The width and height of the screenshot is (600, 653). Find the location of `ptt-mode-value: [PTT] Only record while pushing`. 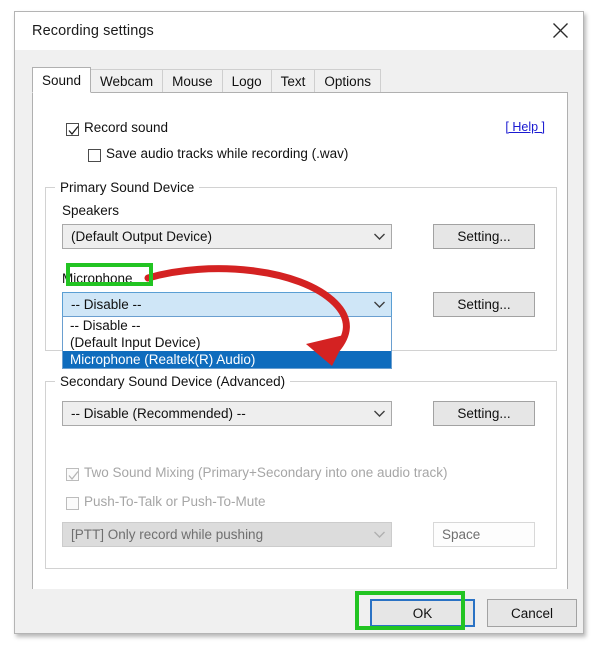

ptt-mode-value: [PTT] Only record while pushing is located at coordinates (167, 534).